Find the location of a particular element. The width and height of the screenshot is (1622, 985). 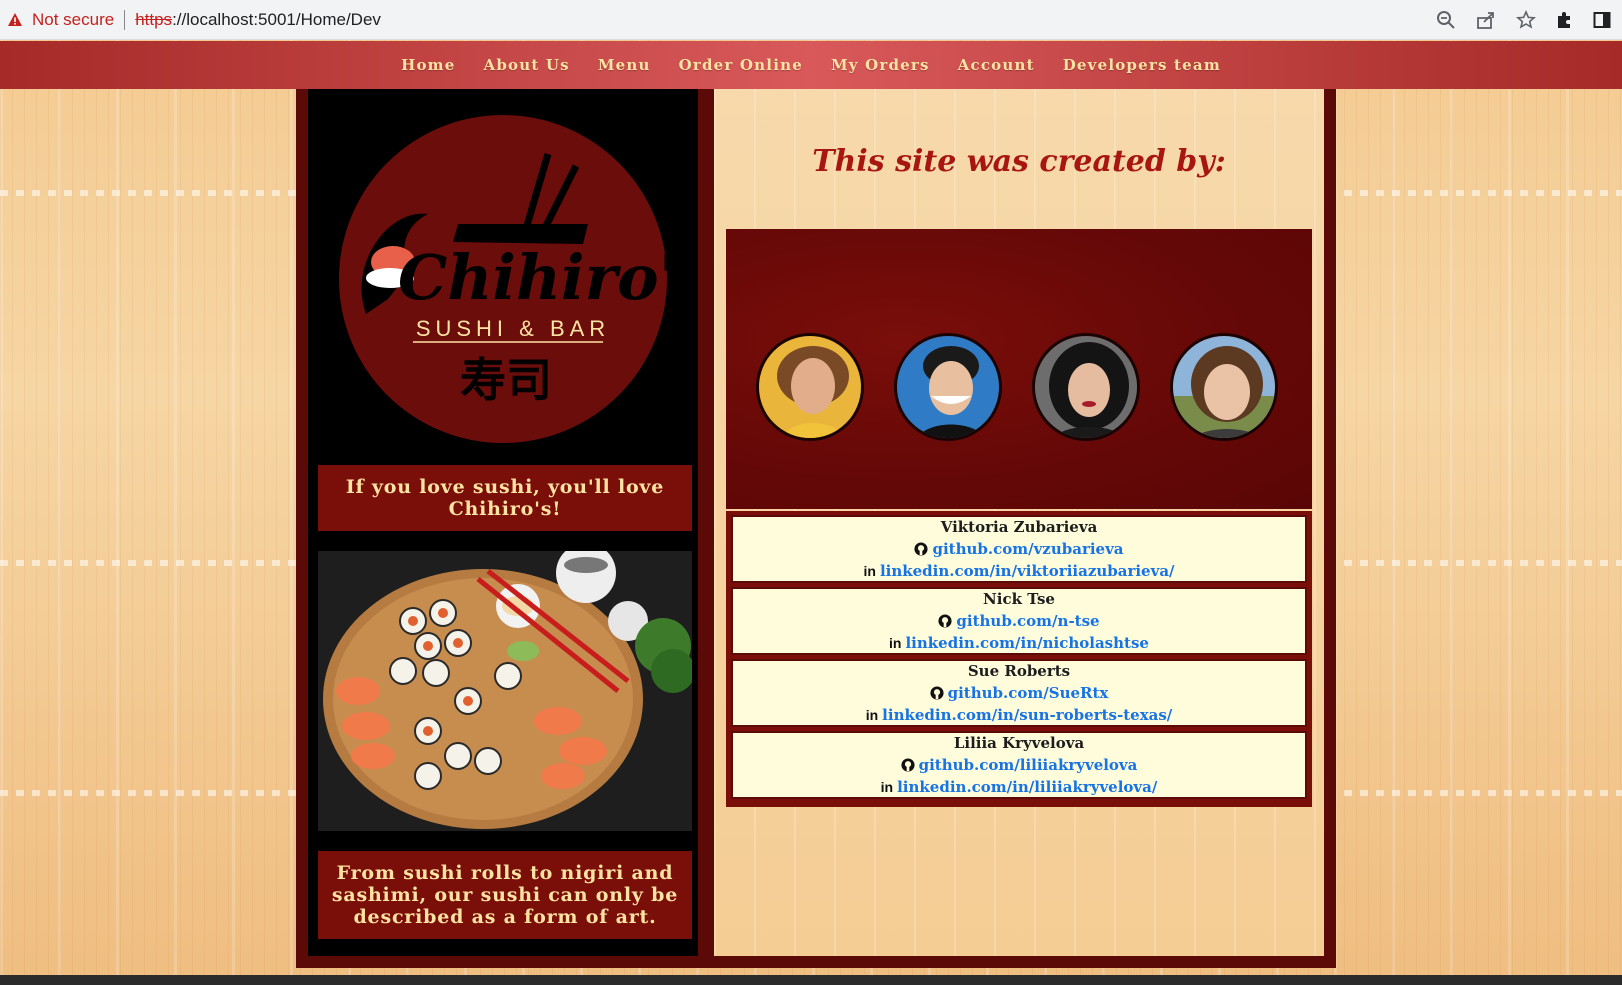

github-link: github.com/SueRtx is located at coordinates (1028, 693).